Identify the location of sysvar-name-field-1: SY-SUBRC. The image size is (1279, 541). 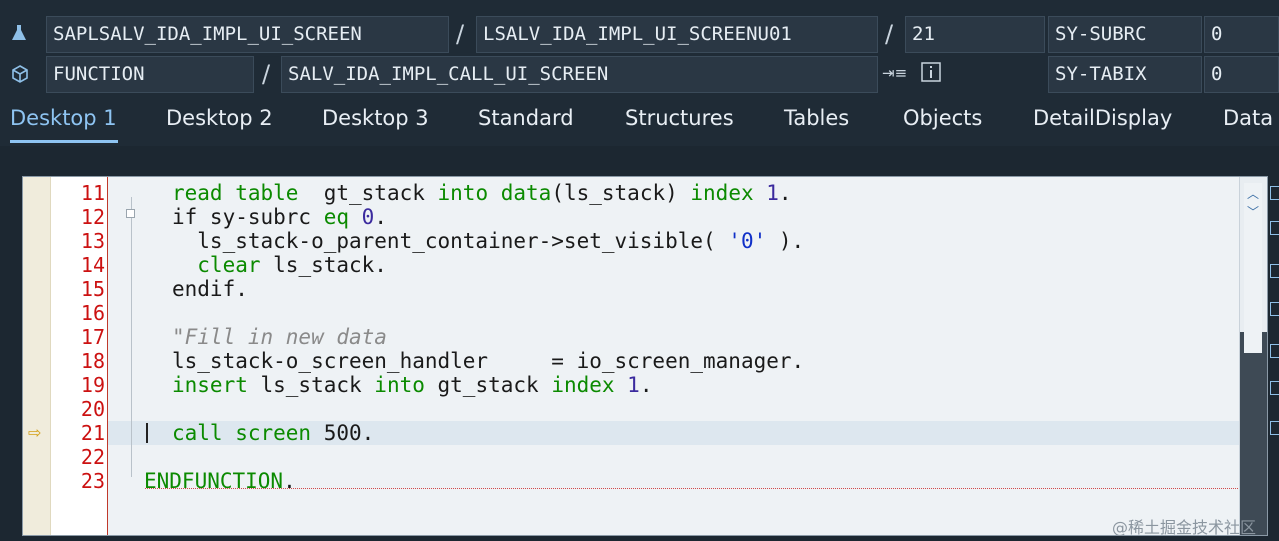
(1125, 34).